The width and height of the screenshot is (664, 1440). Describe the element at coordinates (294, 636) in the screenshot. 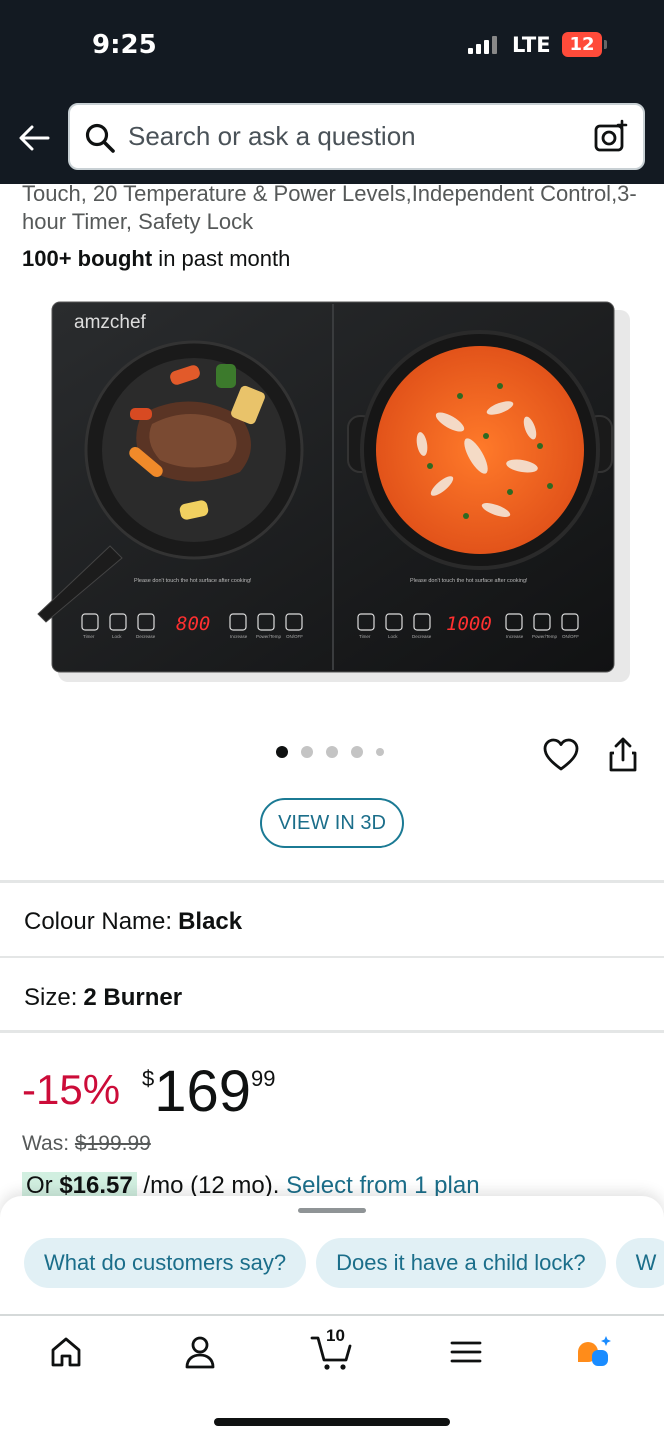

I see `label-on-off: ON/OFF` at that location.